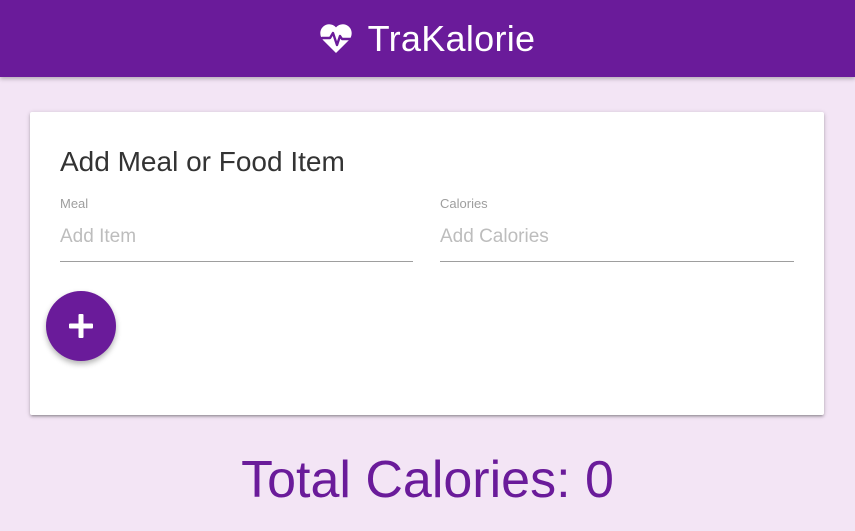 The width and height of the screenshot is (855, 531). What do you see at coordinates (464, 203) in the screenshot?
I see `calories-label: Calories` at bounding box center [464, 203].